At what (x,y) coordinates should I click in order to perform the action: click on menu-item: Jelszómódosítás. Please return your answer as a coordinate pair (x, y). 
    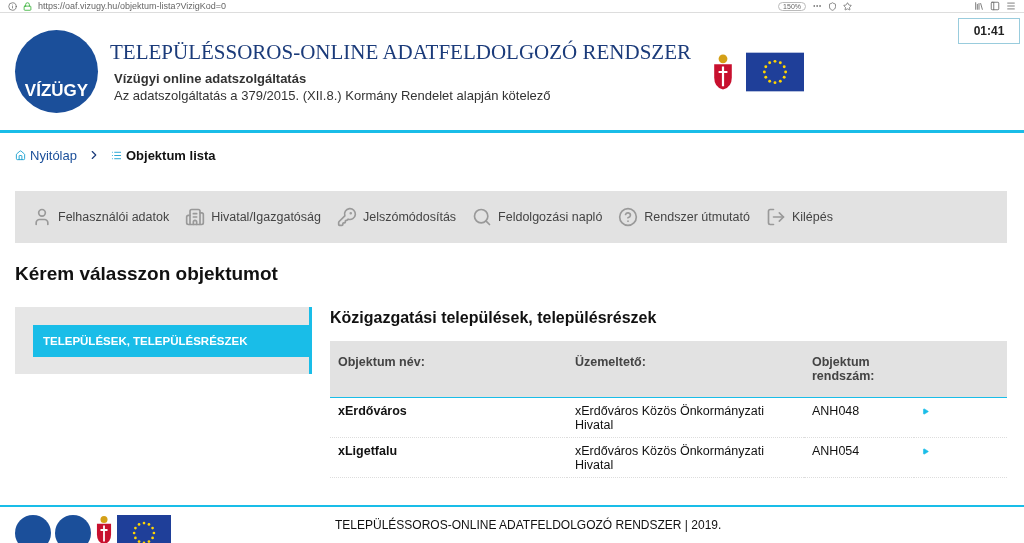
    Looking at the image, I should click on (397, 217).